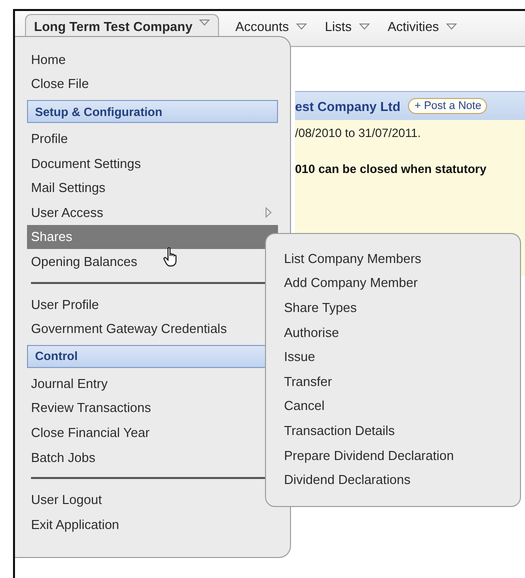 The image size is (525, 578). I want to click on menu-item: User Profile, so click(66, 304).